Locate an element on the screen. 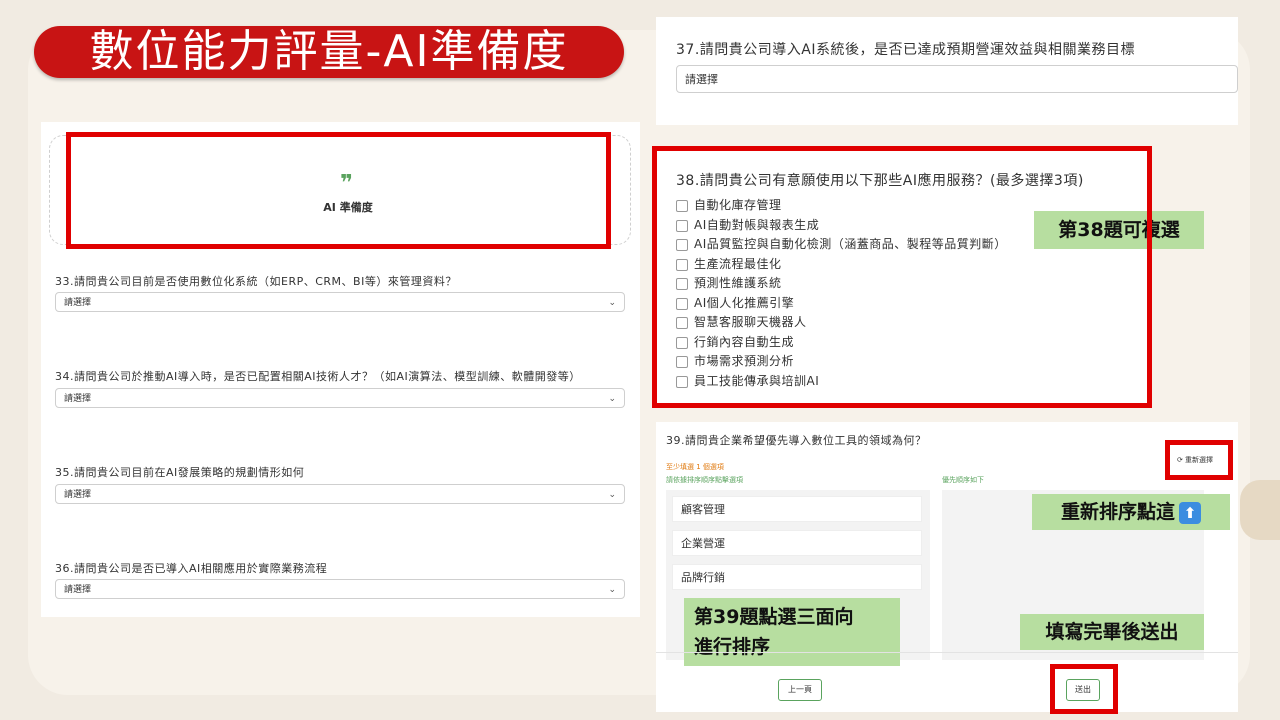 Image resolution: width=1280 pixels, height=720 pixels. list-item: 顧客管理 is located at coordinates (797, 509).